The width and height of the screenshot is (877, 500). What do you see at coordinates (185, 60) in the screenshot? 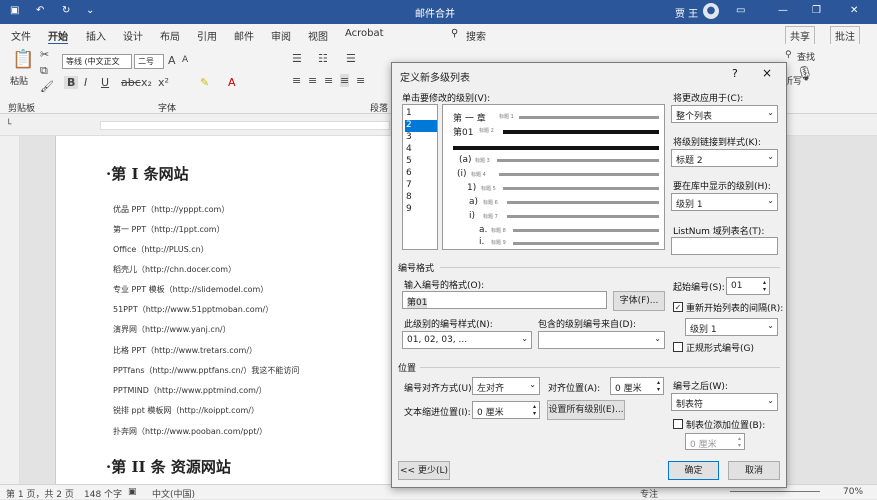
I see `shrink-font-icon: A` at bounding box center [185, 60].